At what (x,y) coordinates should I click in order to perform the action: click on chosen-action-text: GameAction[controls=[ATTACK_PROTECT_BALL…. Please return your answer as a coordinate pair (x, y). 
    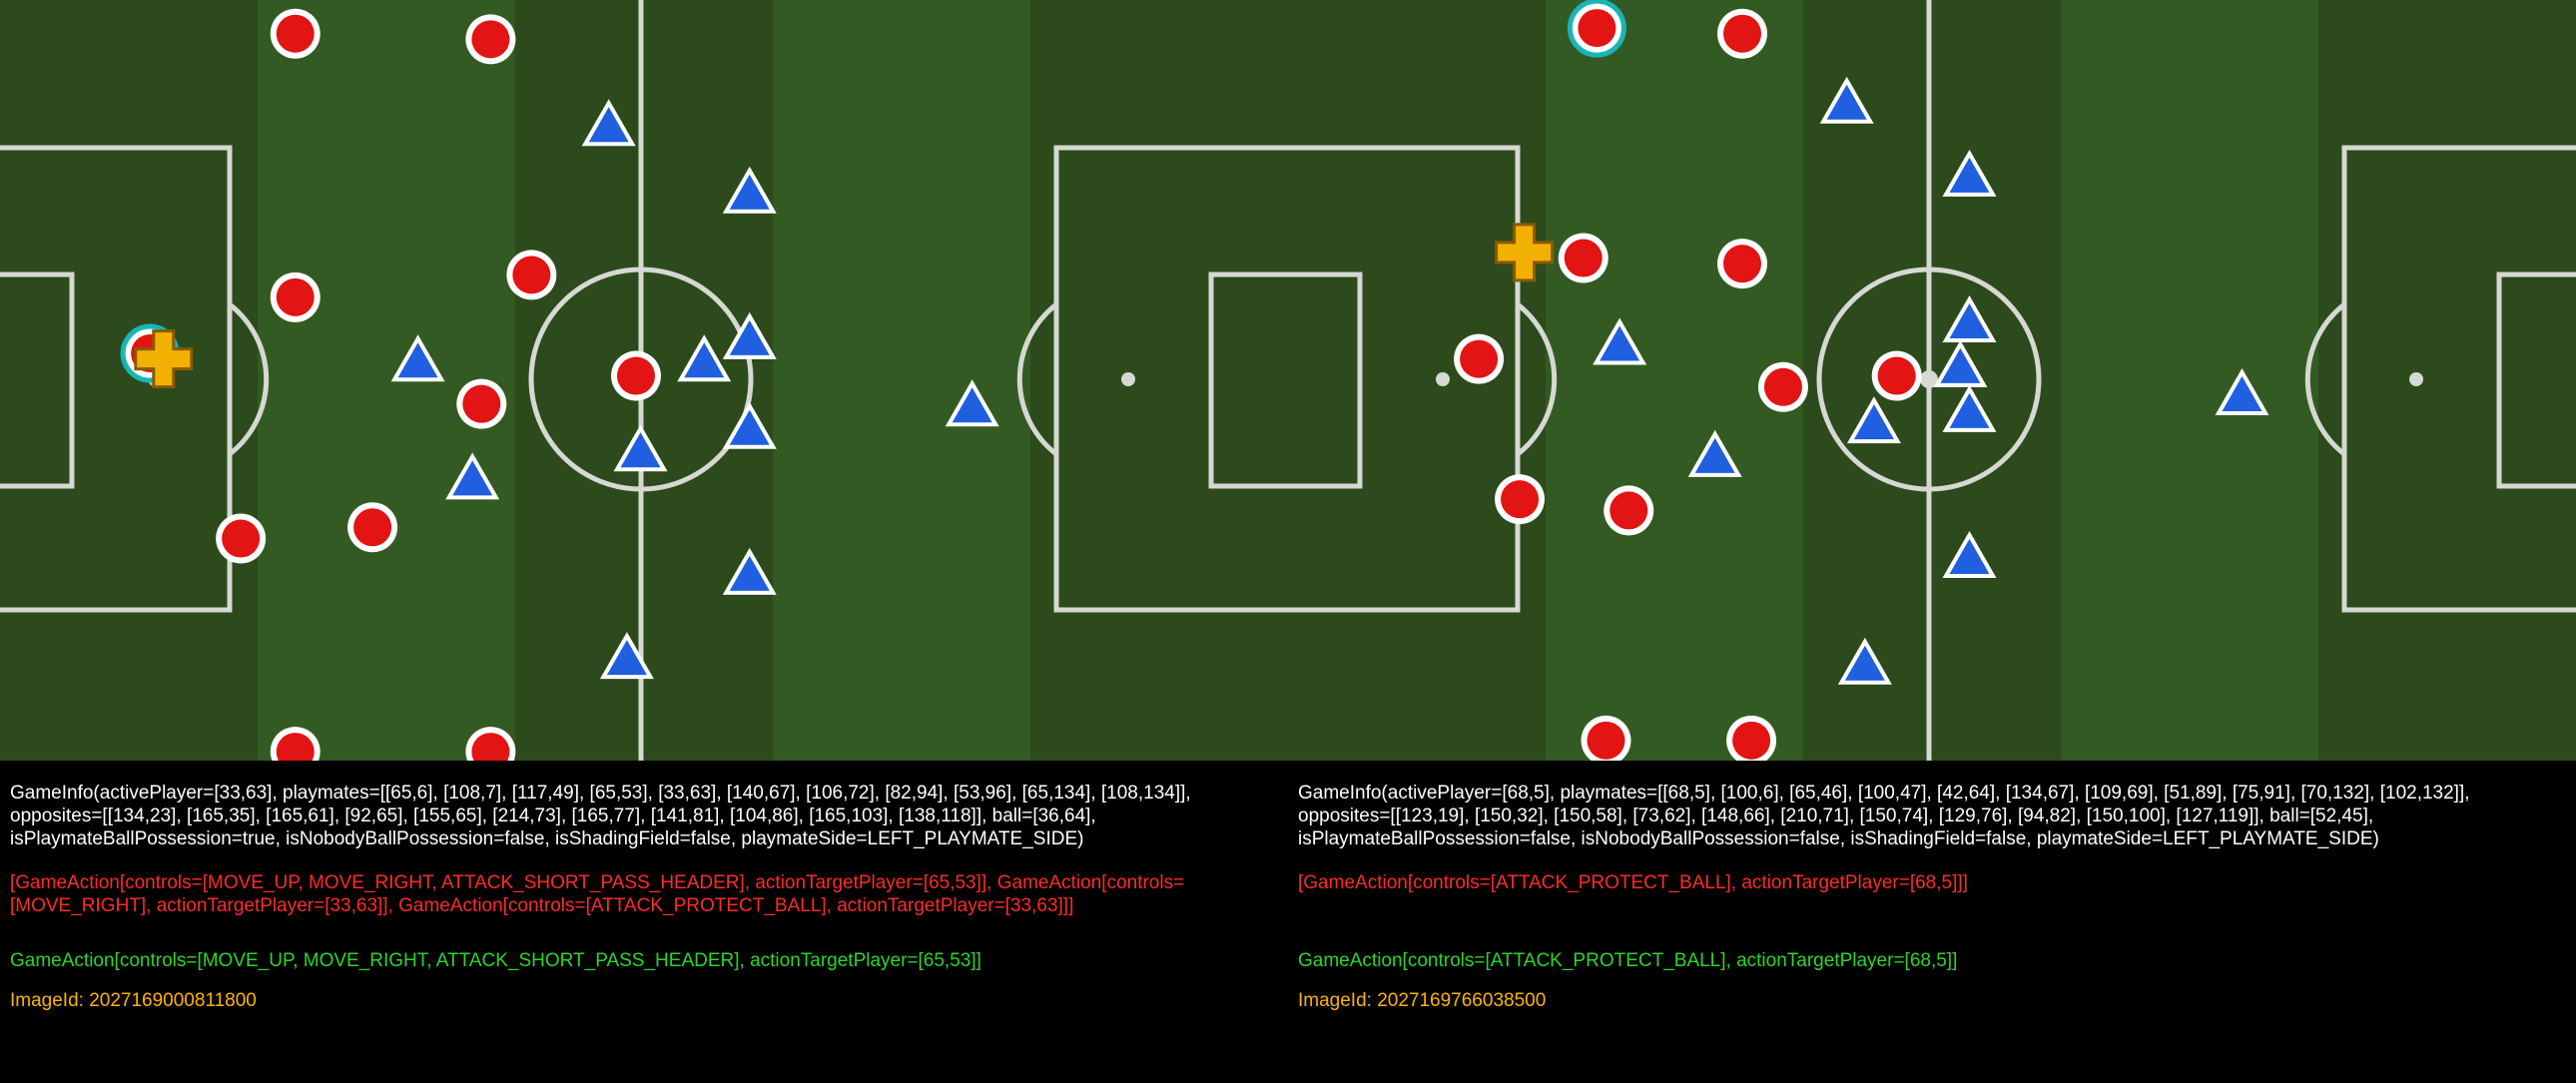
    Looking at the image, I should click on (1628, 960).